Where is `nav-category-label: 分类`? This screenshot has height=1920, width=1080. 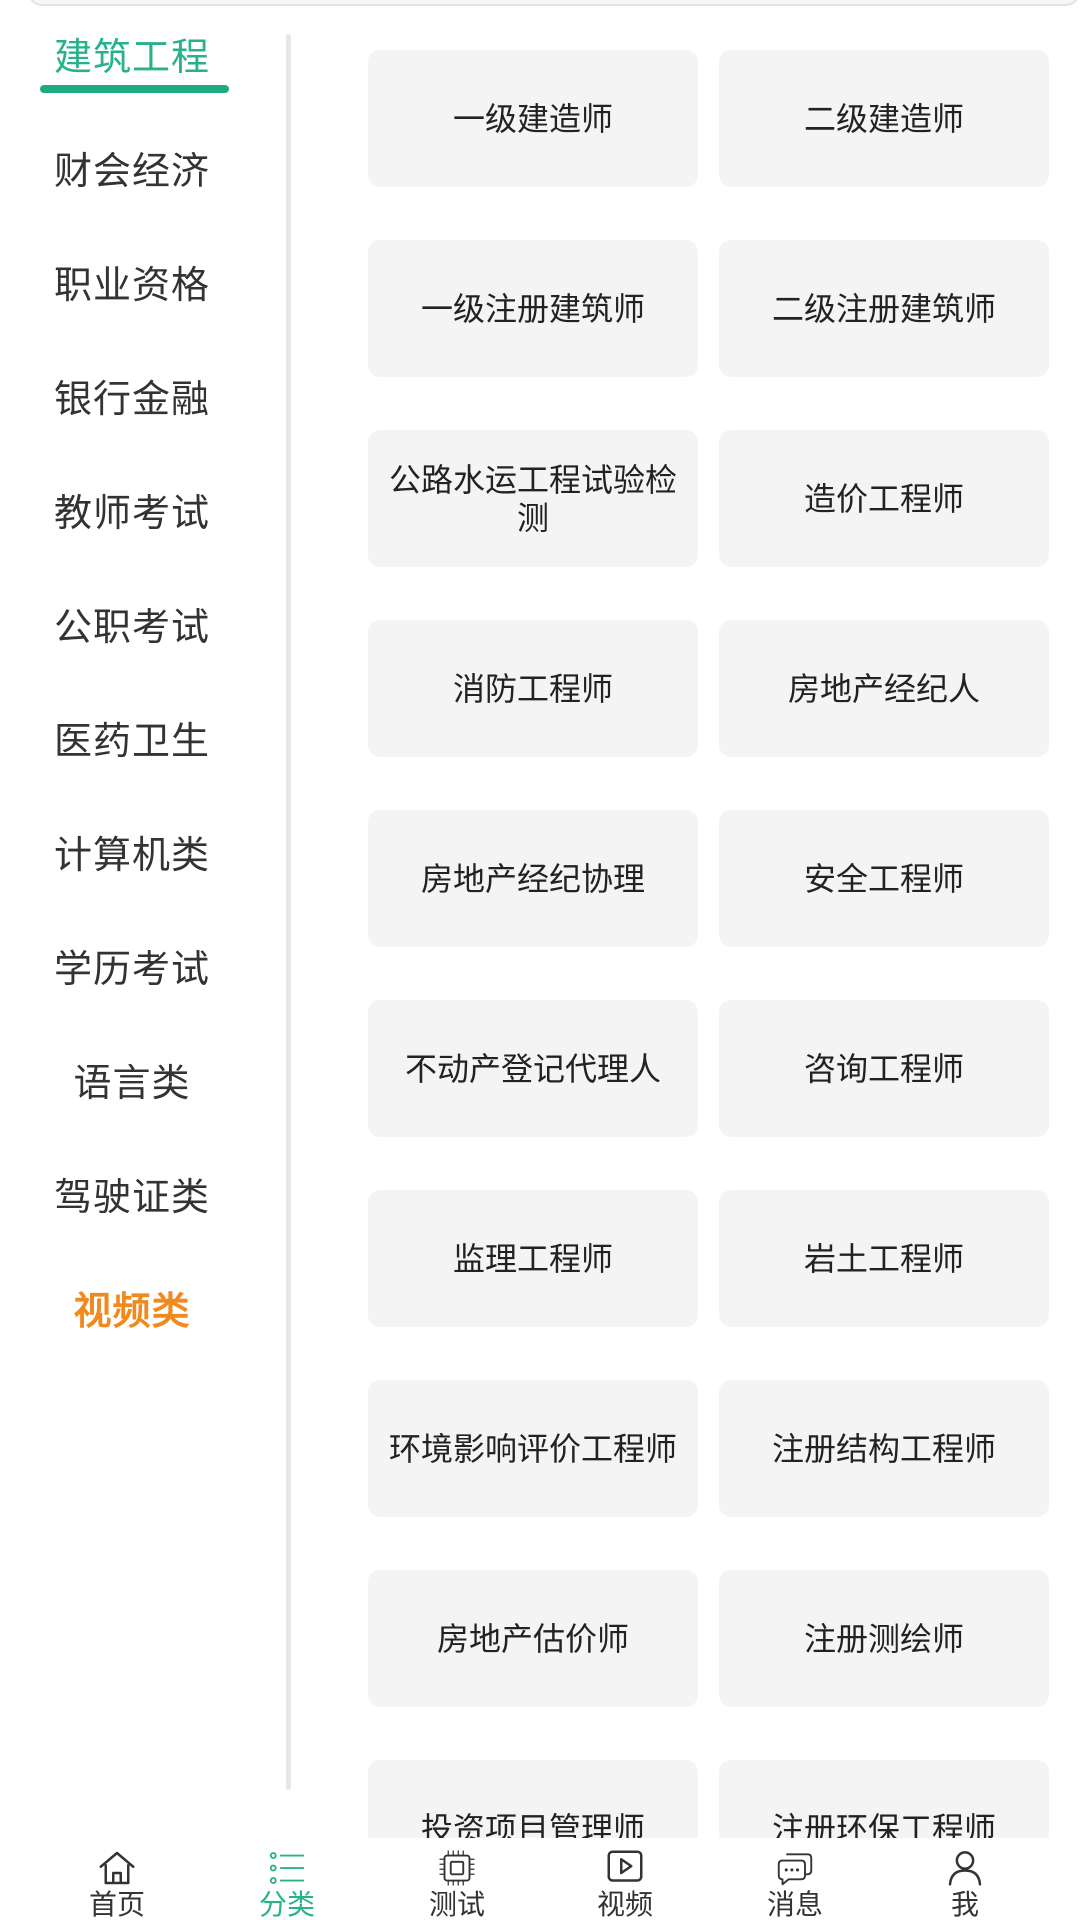 nav-category-label: 分类 is located at coordinates (286, 1904).